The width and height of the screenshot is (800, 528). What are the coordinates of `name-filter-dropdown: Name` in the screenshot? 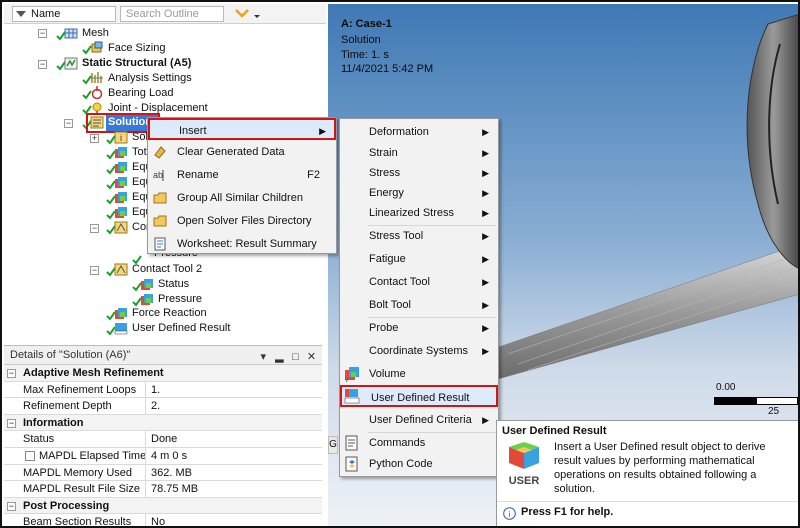 It's located at (64, 14).